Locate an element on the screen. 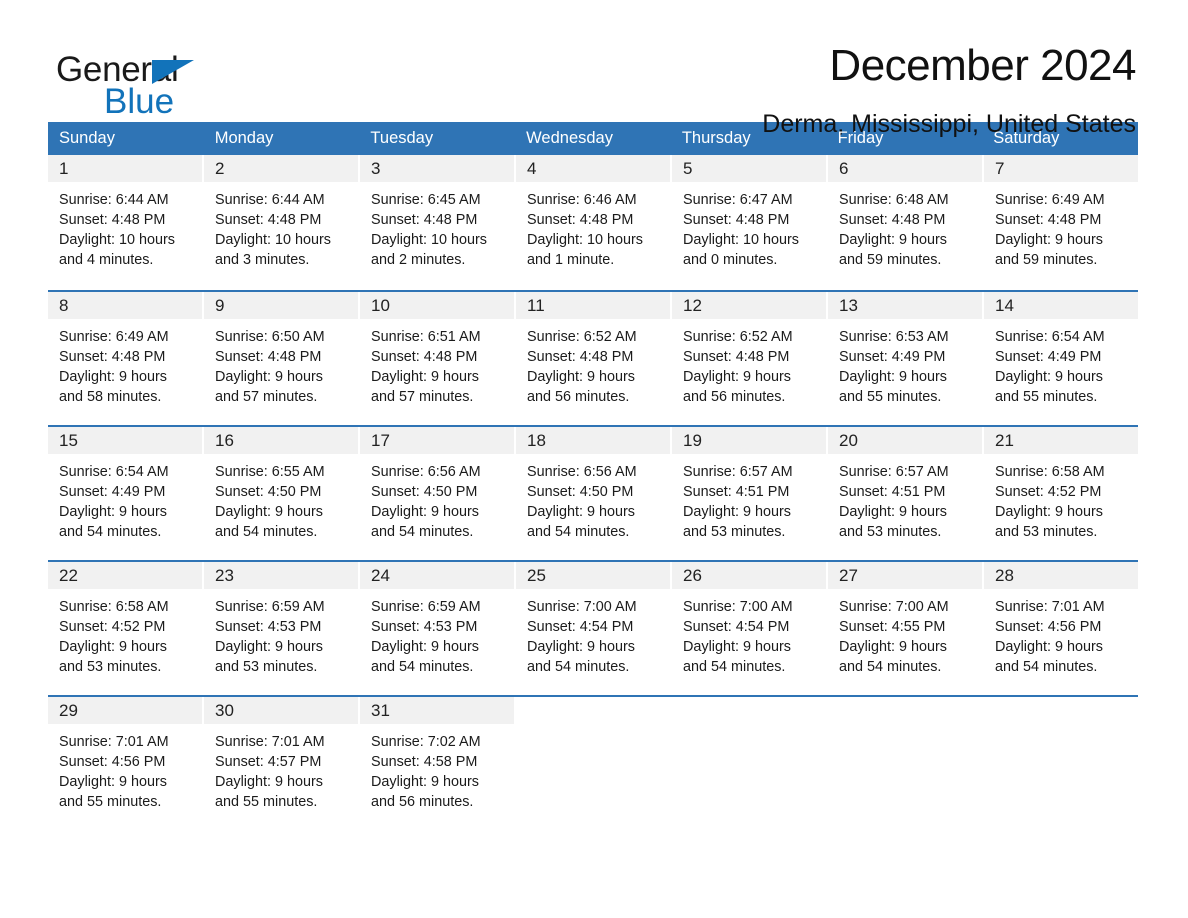 This screenshot has width=1188, height=918. sunset-text: Sunset: 4:52 PM is located at coordinates (112, 627).